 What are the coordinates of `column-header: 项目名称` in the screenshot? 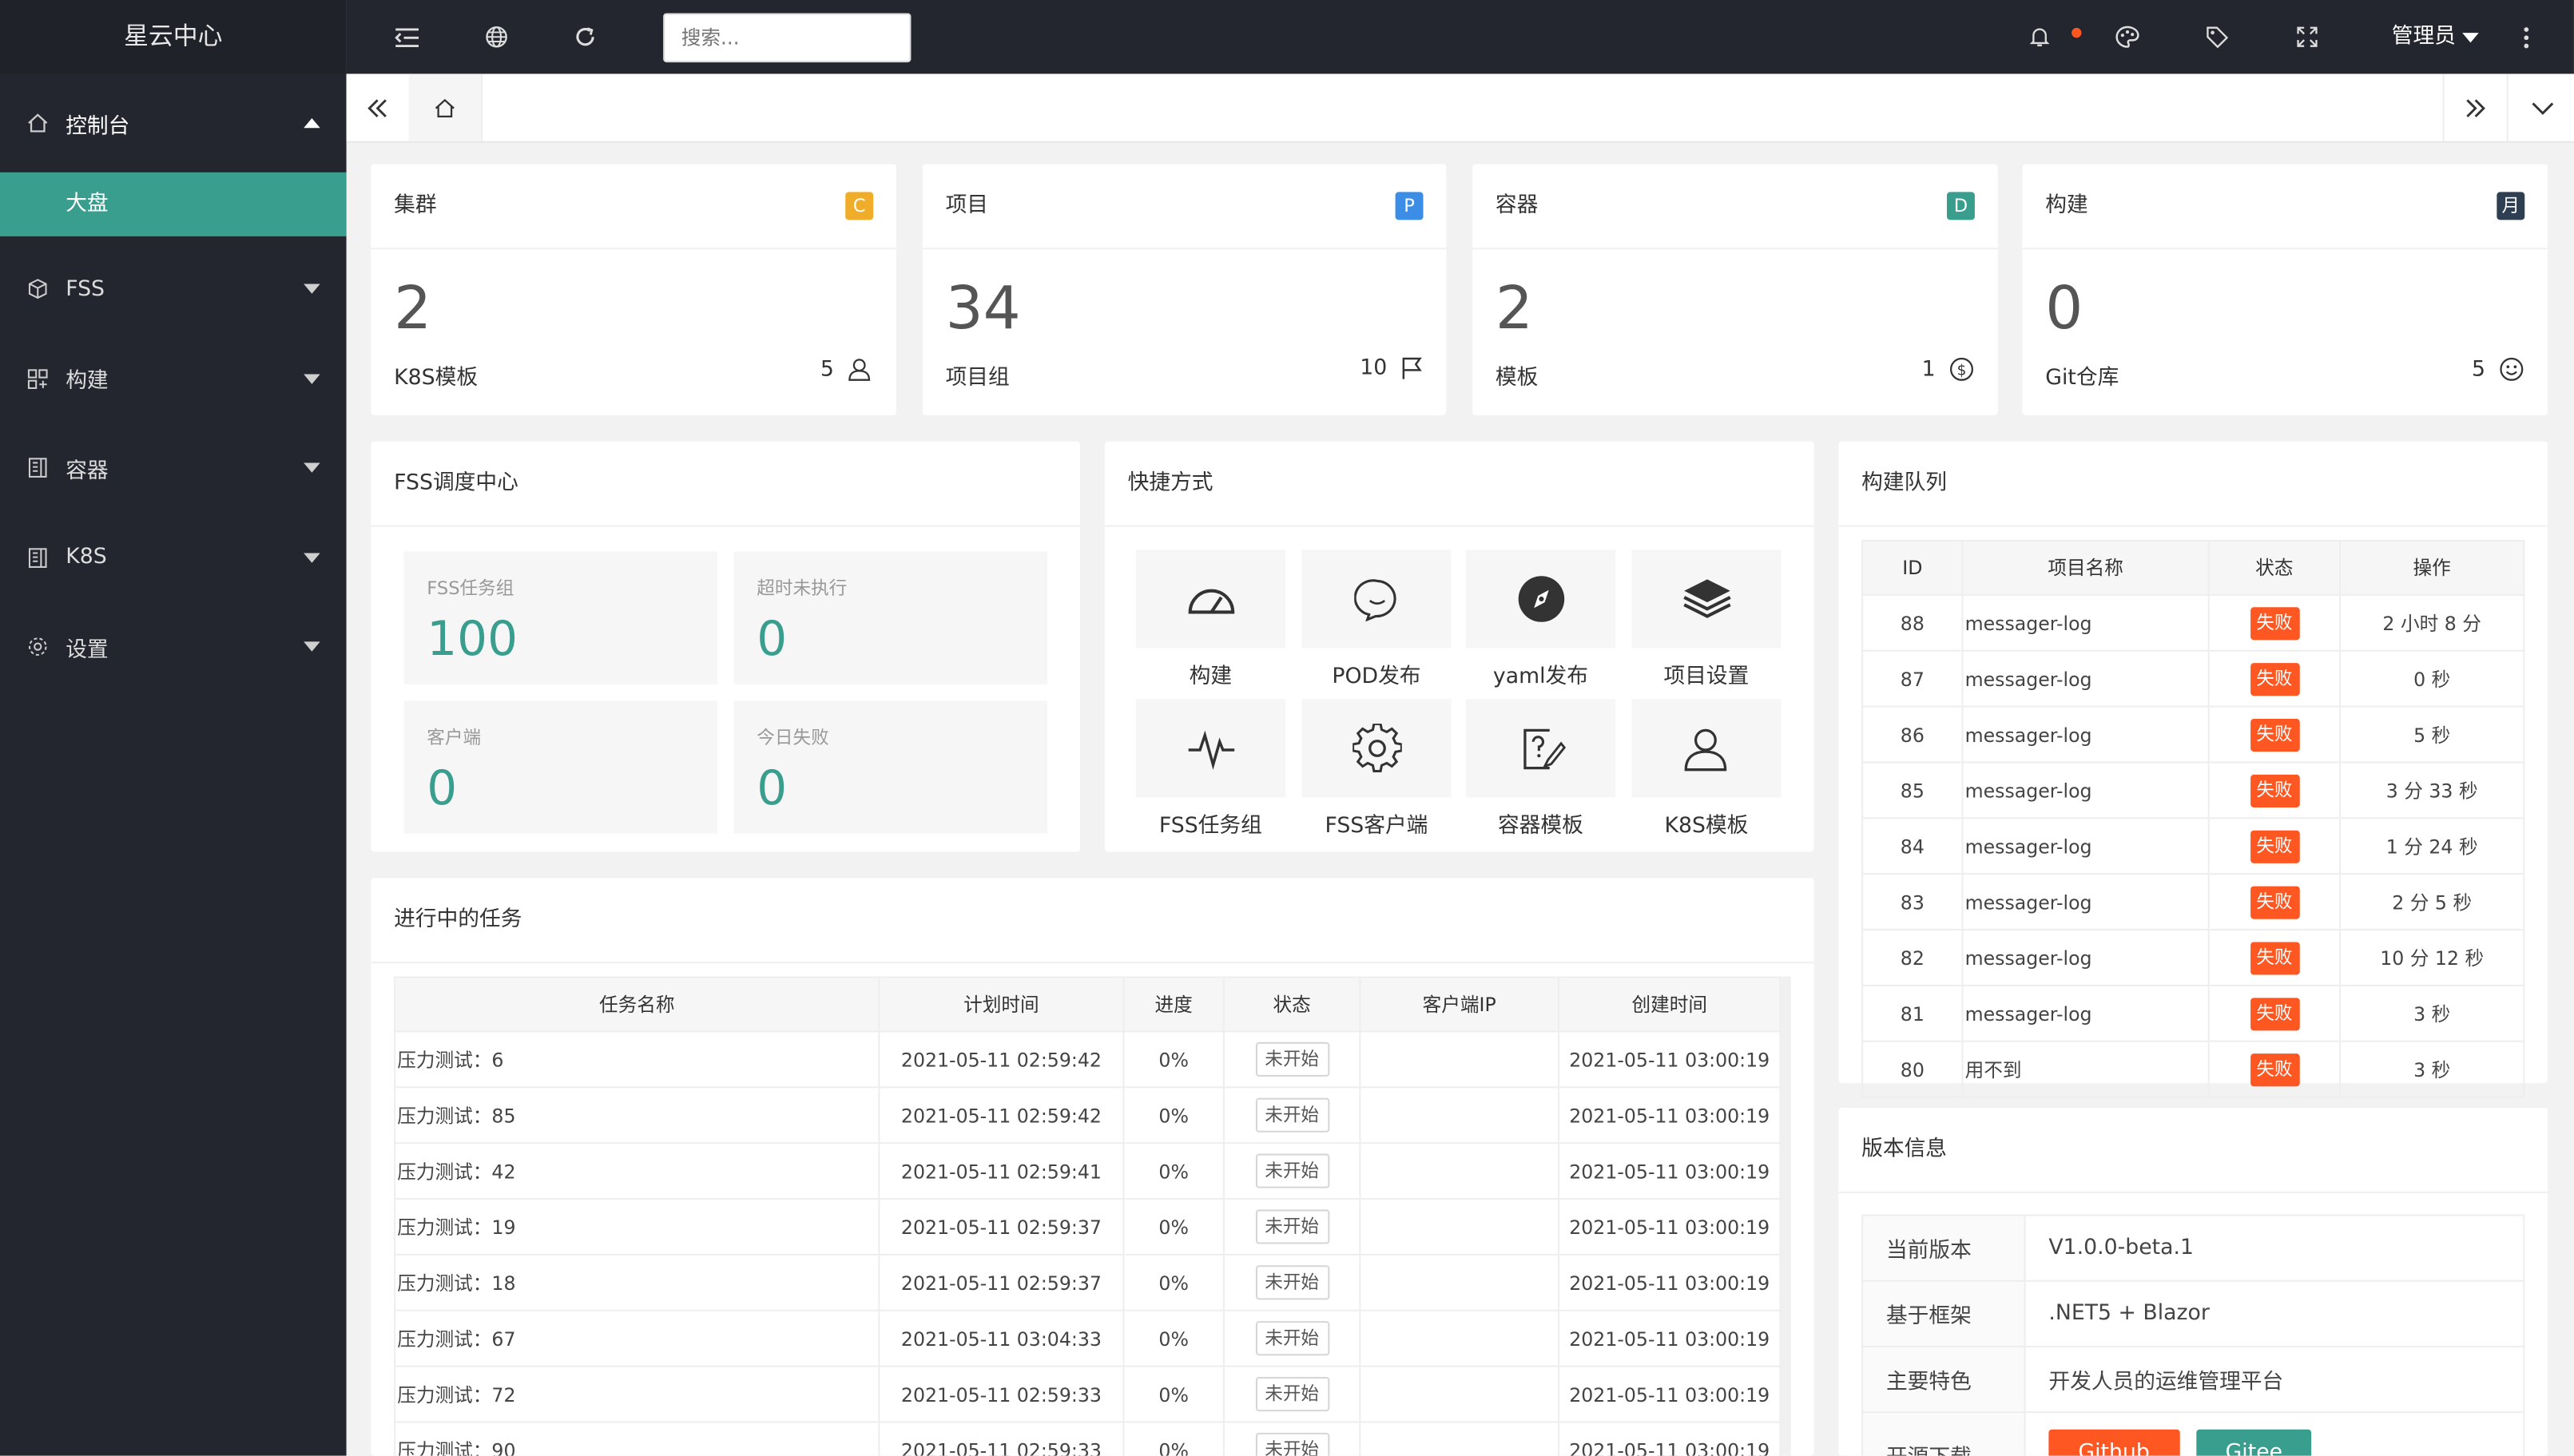 It's located at (2085, 568).